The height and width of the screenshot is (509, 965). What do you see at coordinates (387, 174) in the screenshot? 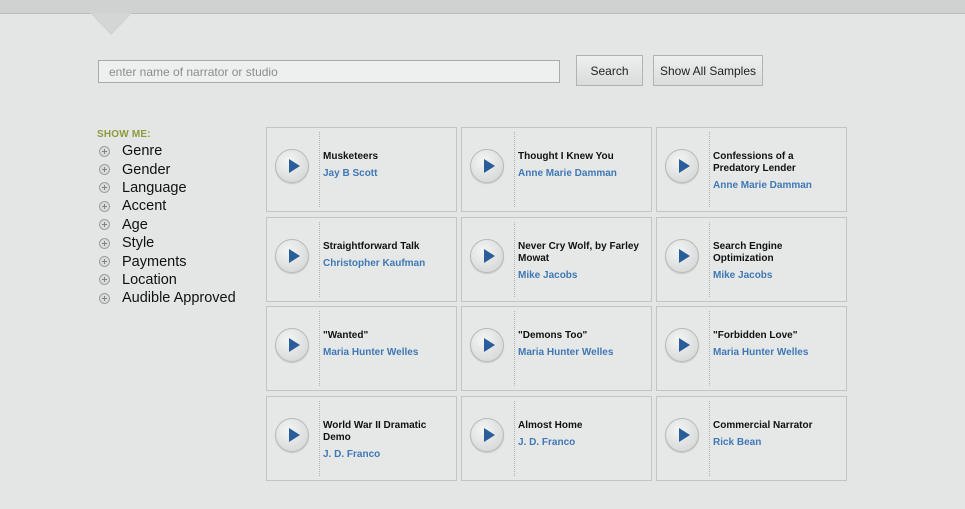
I see `narrator-link: Jay B Scott` at bounding box center [387, 174].